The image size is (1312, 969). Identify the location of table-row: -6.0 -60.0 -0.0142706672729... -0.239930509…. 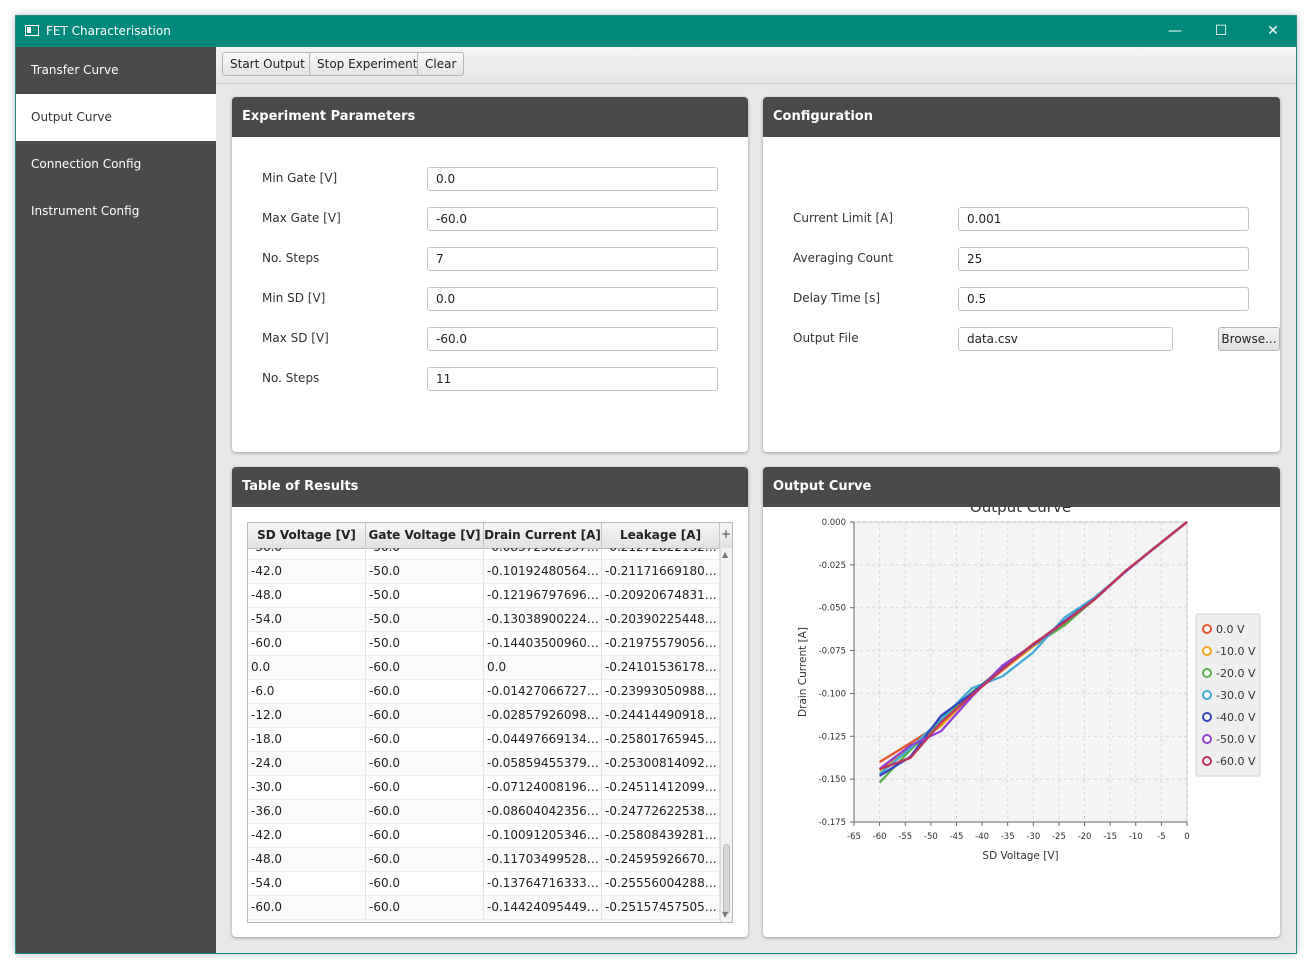
(484, 692).